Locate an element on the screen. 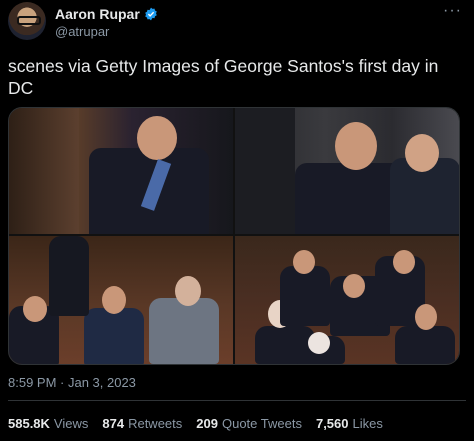 The width and height of the screenshot is (474, 441). author-handle: @atrupar is located at coordinates (82, 31).